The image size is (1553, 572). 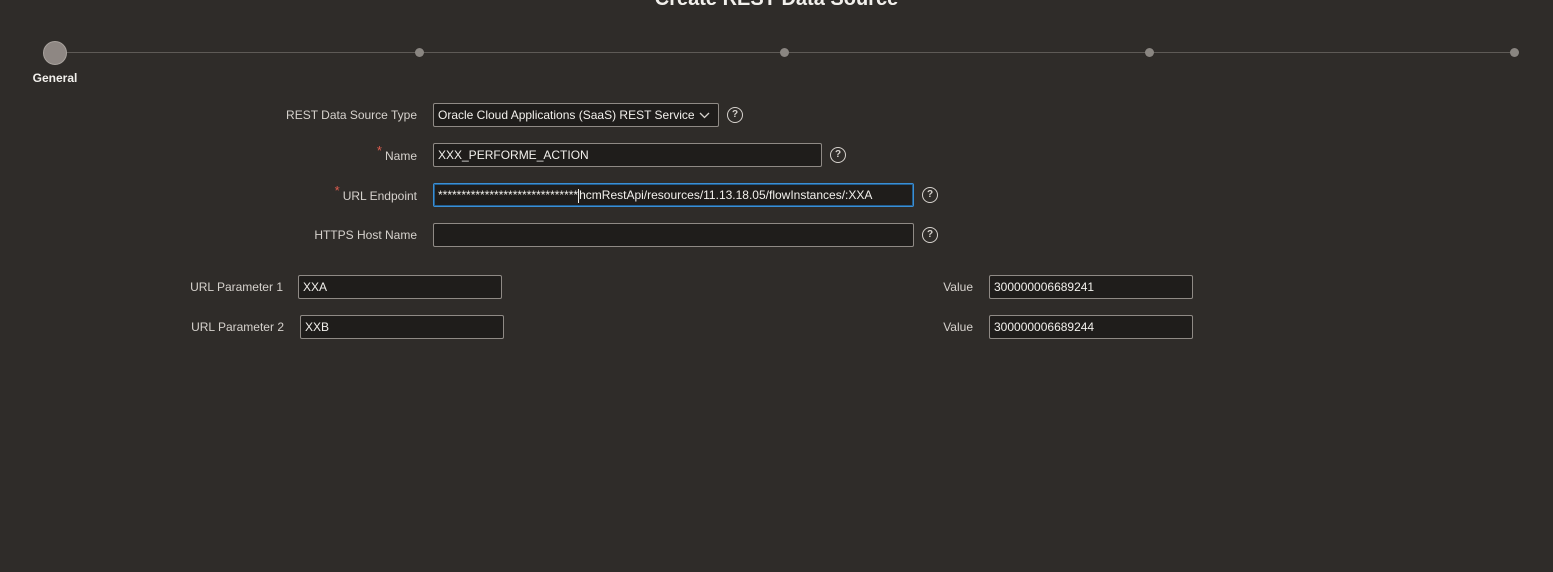 I want to click on page-title: Create REST Data Source, so click(x=776, y=5).